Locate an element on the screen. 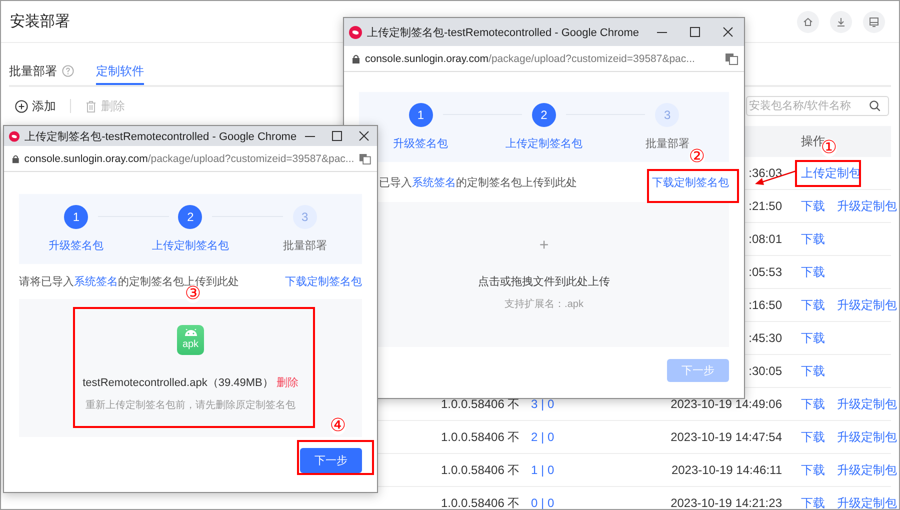 Image resolution: width=900 pixels, height=510 pixels. file-name: testRemotecontrolled.apk（39.49MB） is located at coordinates (178, 382).